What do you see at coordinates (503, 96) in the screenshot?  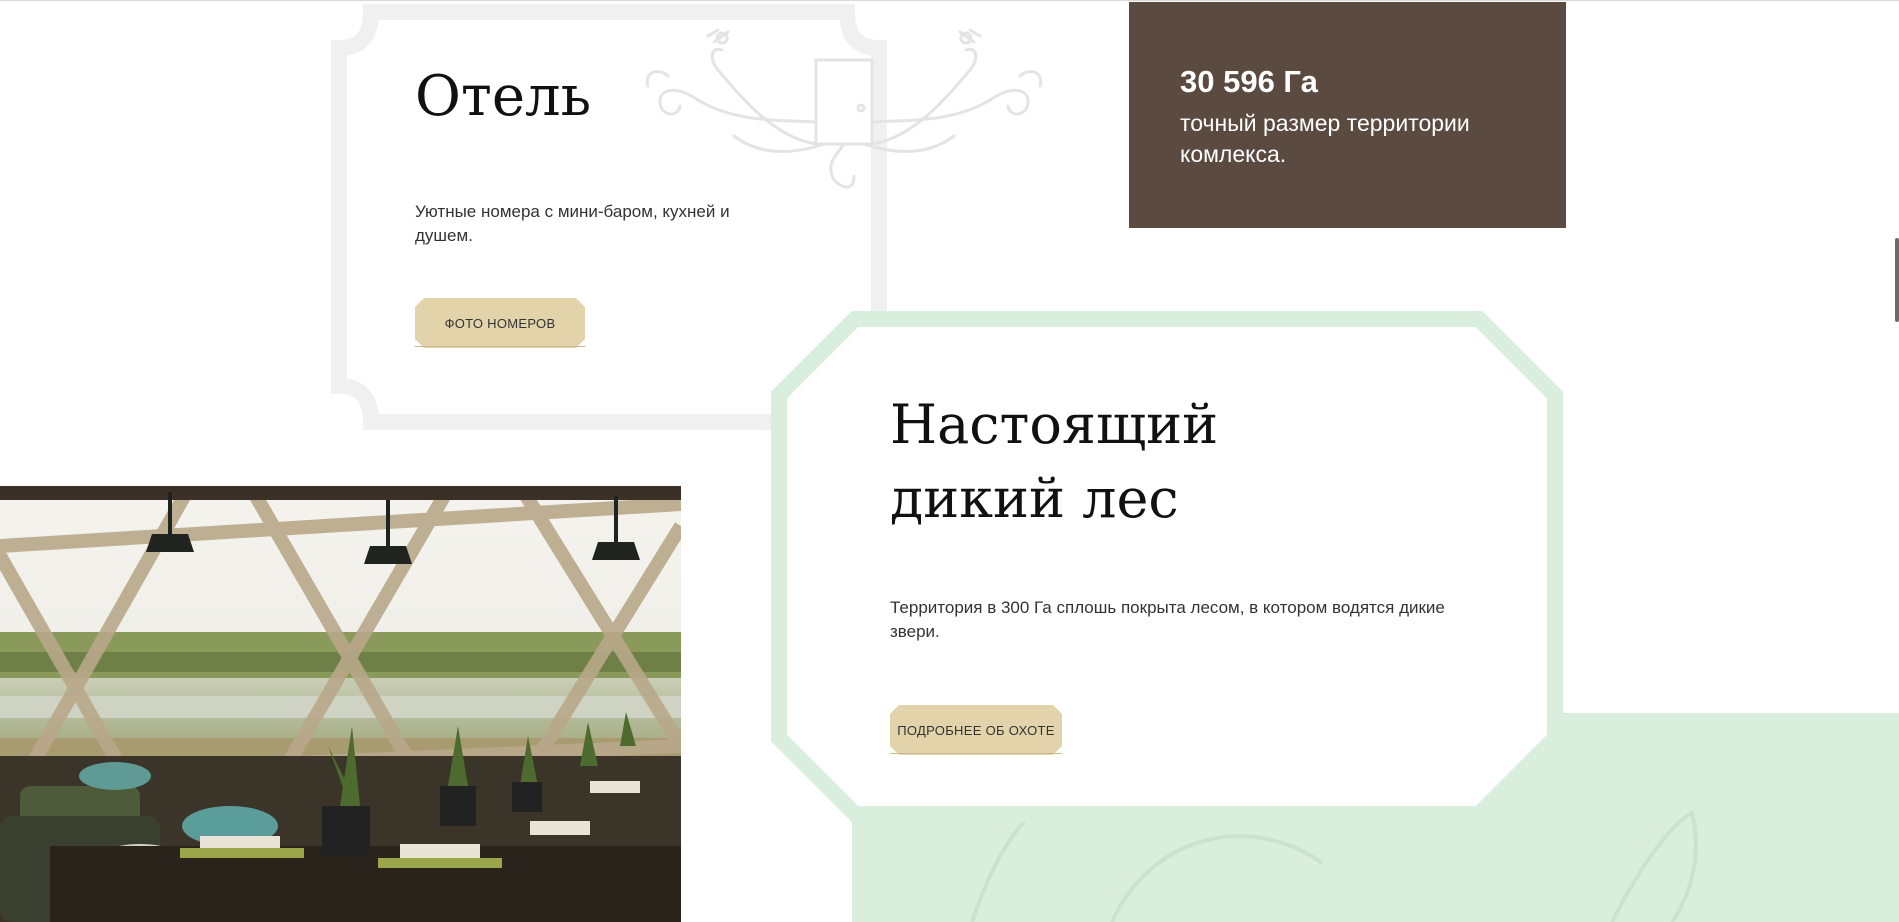 I see `hotel-title: Отель` at bounding box center [503, 96].